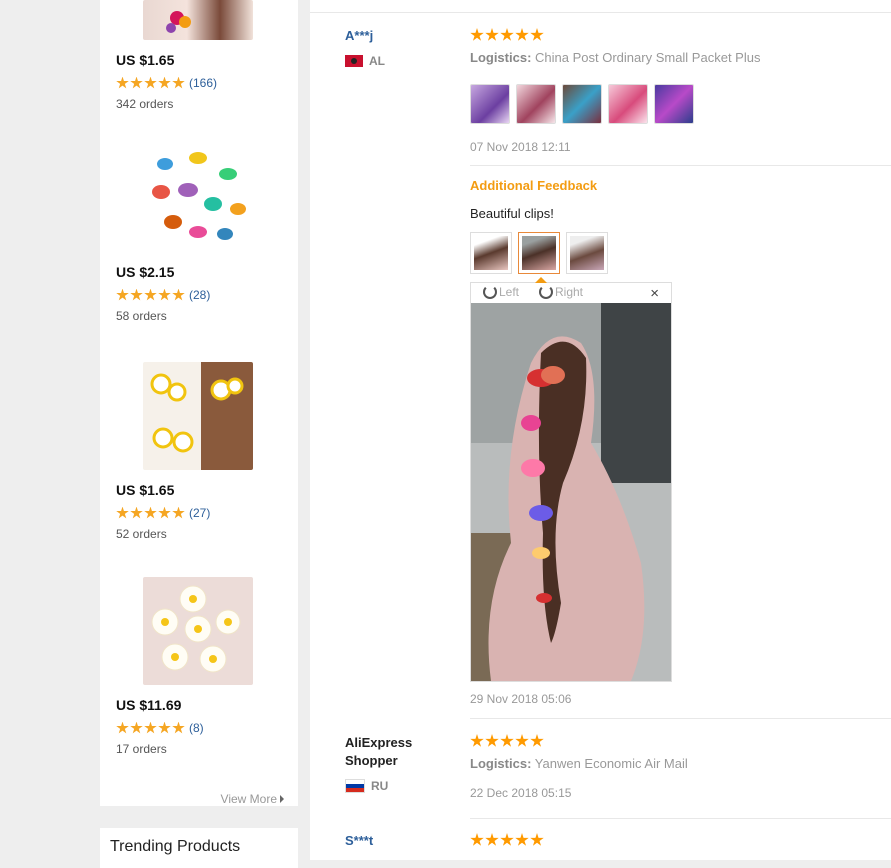 The image size is (891, 868). What do you see at coordinates (654, 293) in the screenshot?
I see `close-icon: ×` at bounding box center [654, 293].